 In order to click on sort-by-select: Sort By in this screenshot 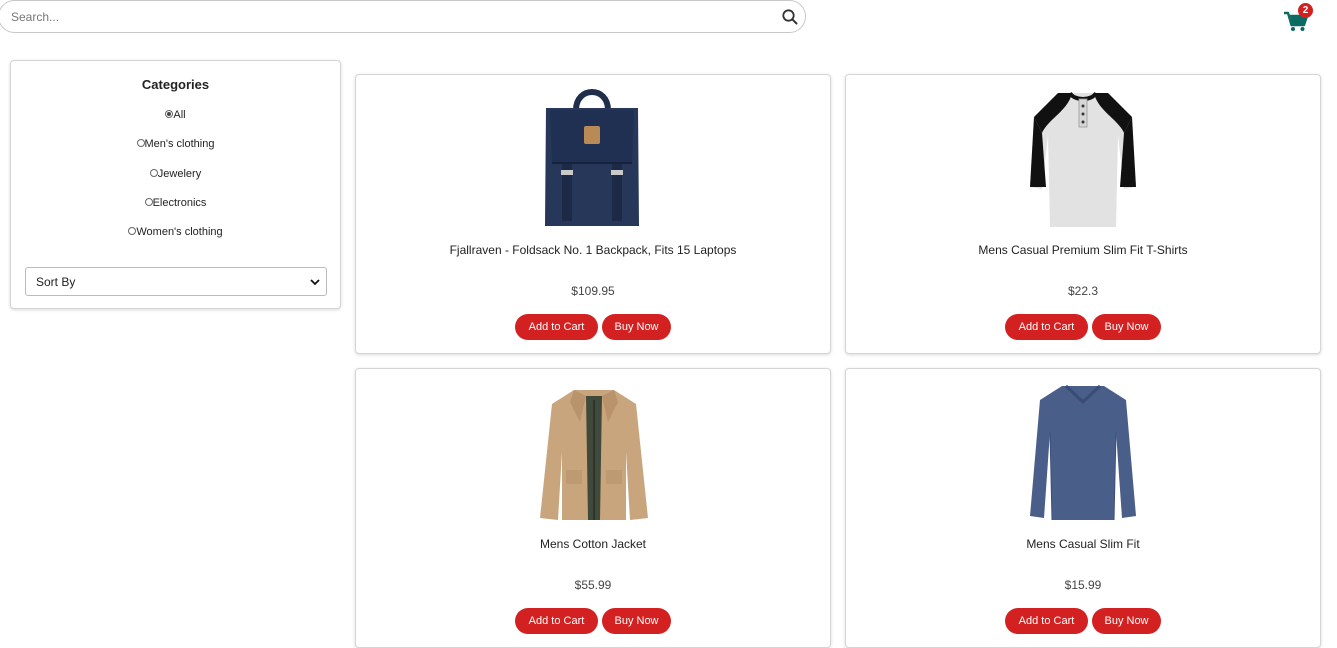, I will do `click(176, 281)`.